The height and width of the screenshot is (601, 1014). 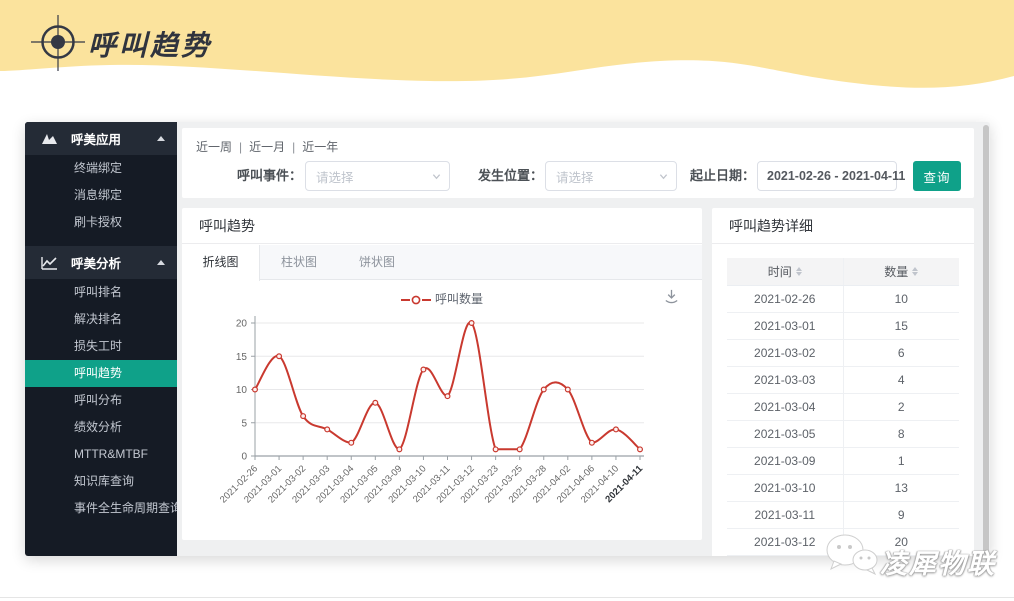 What do you see at coordinates (96, 264) in the screenshot?
I see `sidebar-group-label: 呼美分析` at bounding box center [96, 264].